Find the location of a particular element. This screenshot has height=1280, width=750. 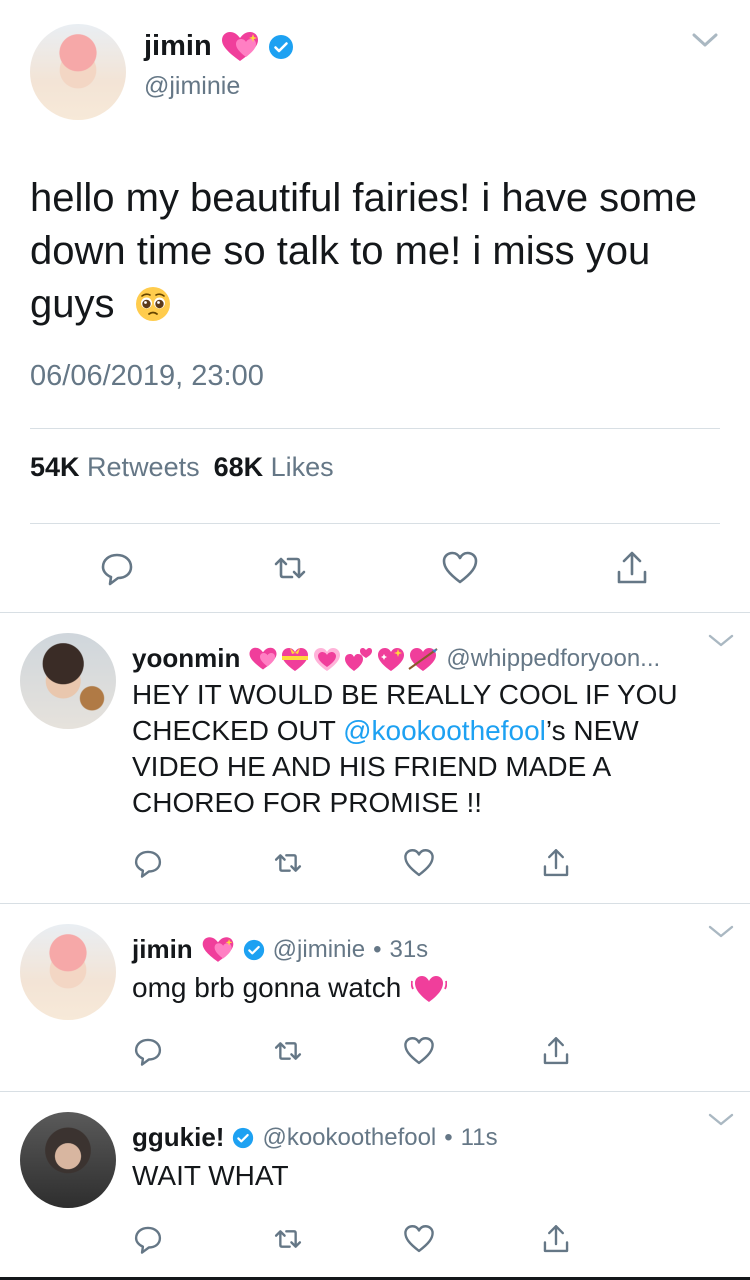

retweets-count: 54K is located at coordinates (55, 467).